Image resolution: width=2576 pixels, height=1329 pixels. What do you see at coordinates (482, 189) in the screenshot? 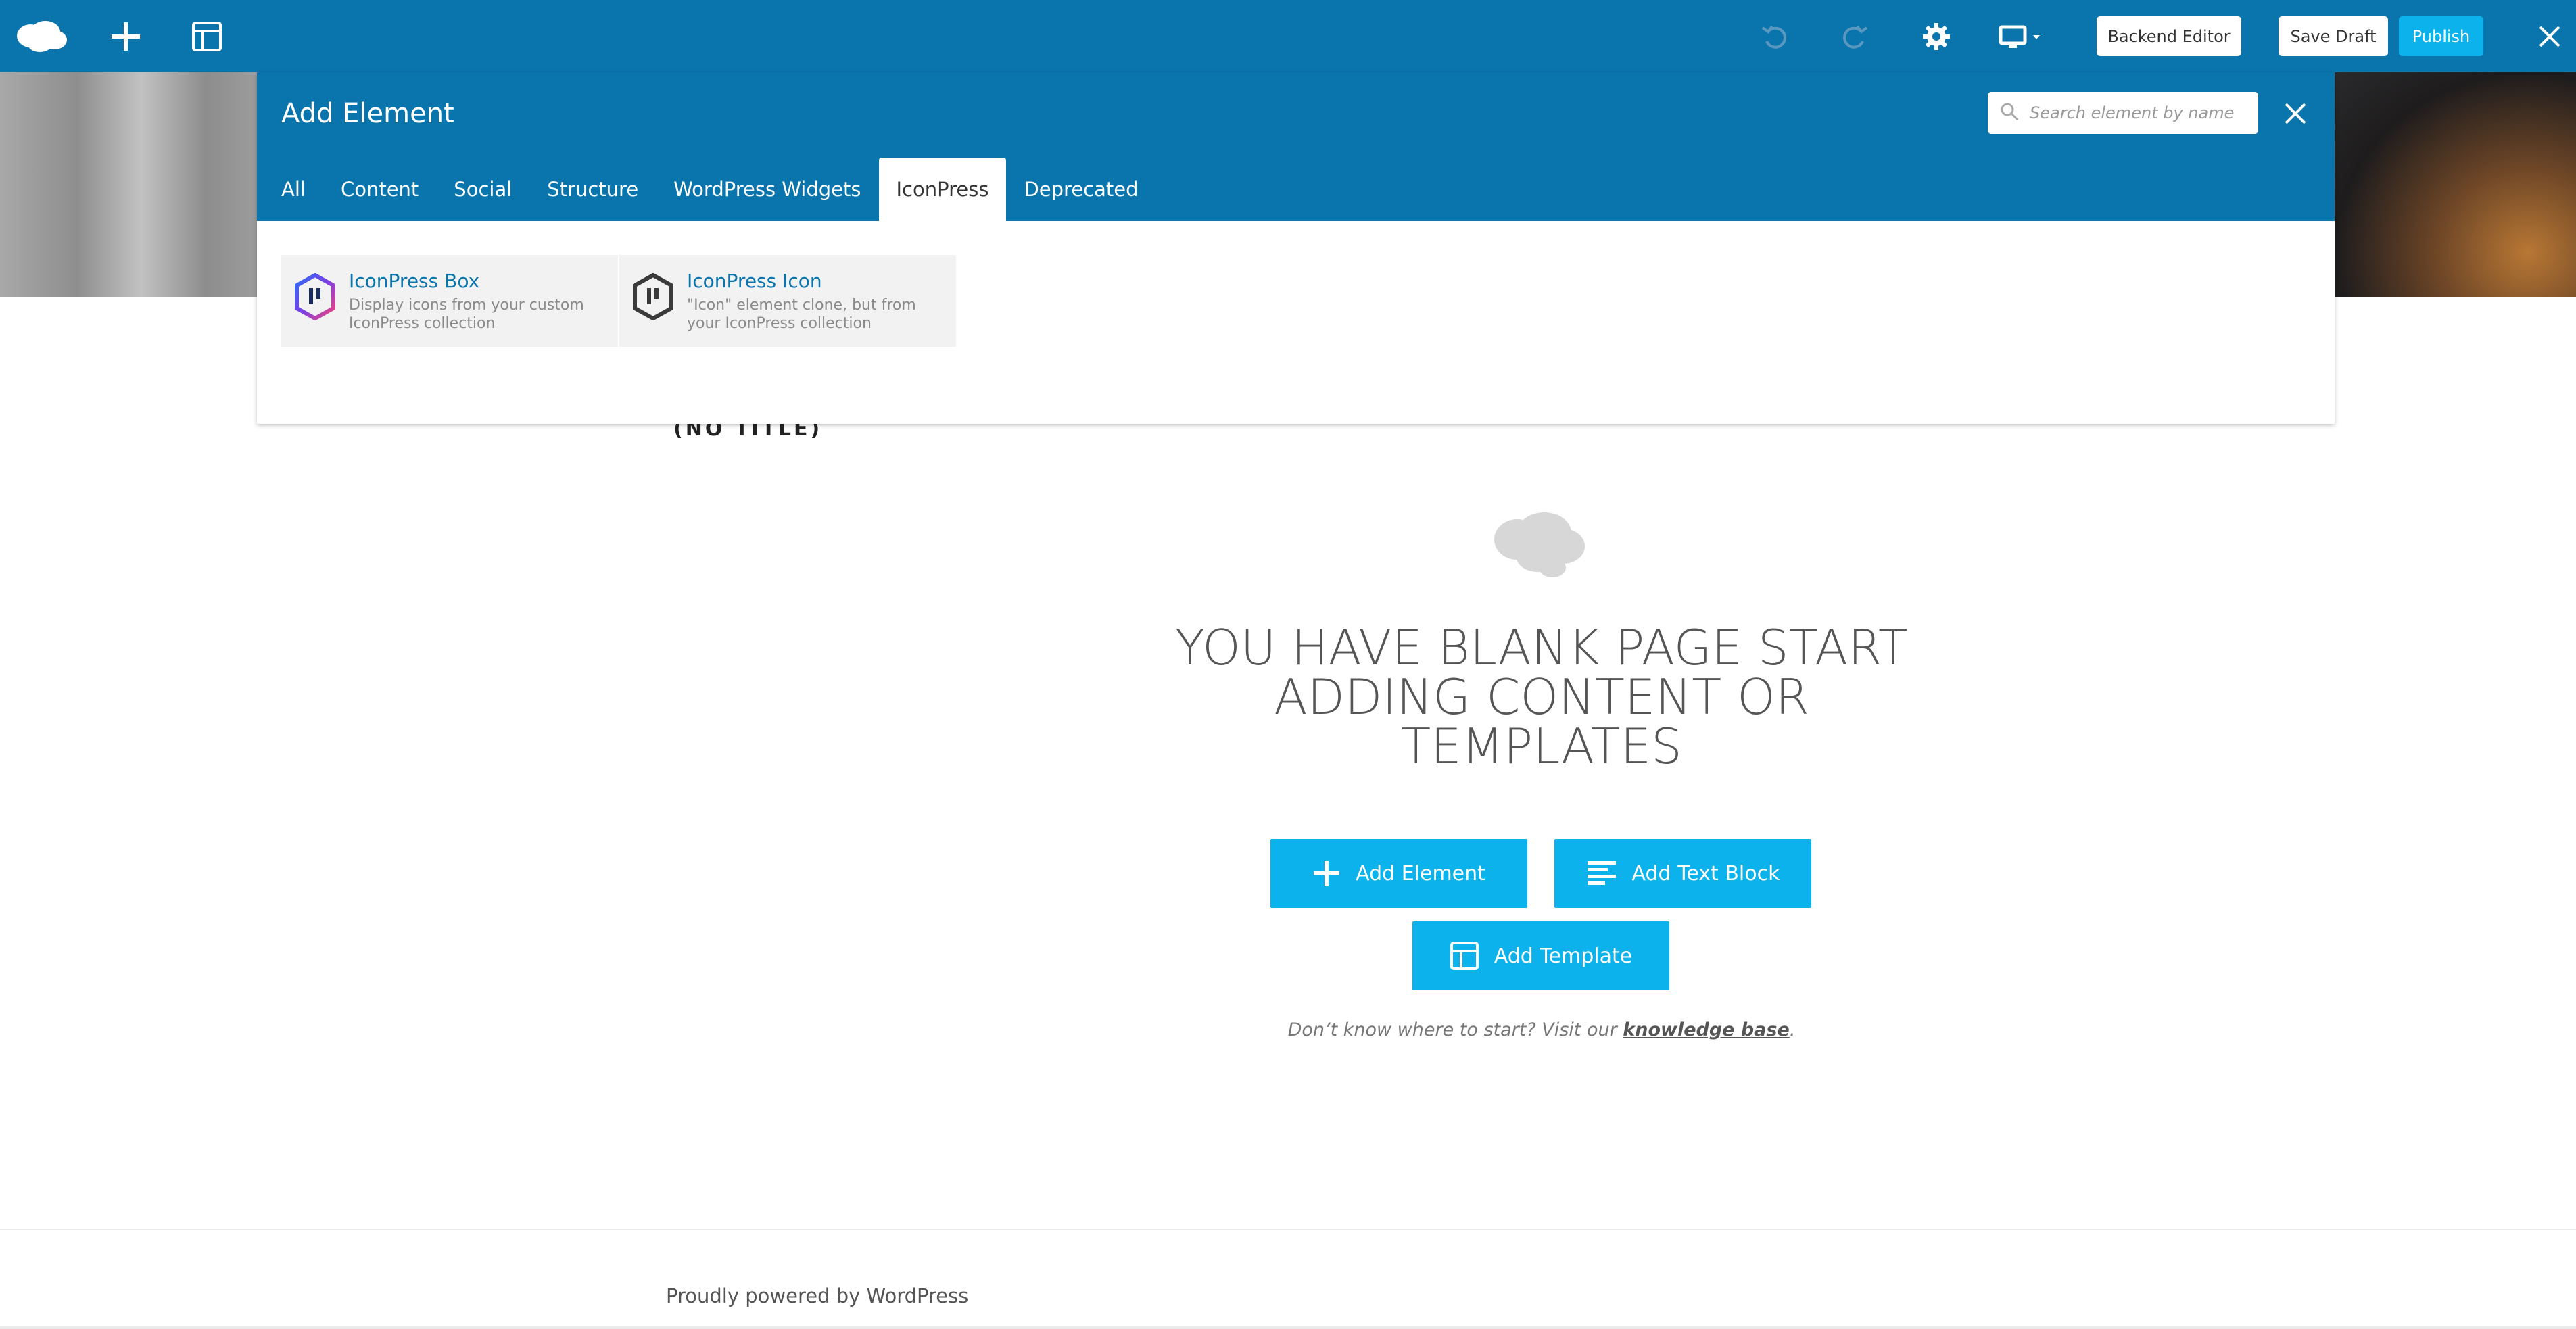
I see `tab-social: Social` at bounding box center [482, 189].